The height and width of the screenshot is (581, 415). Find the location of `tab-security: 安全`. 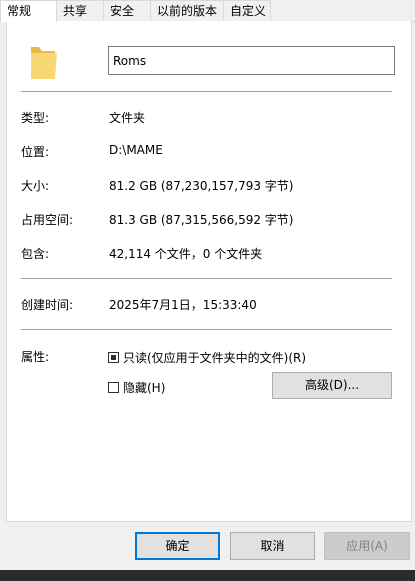

tab-security: 安全 is located at coordinates (127, 10).